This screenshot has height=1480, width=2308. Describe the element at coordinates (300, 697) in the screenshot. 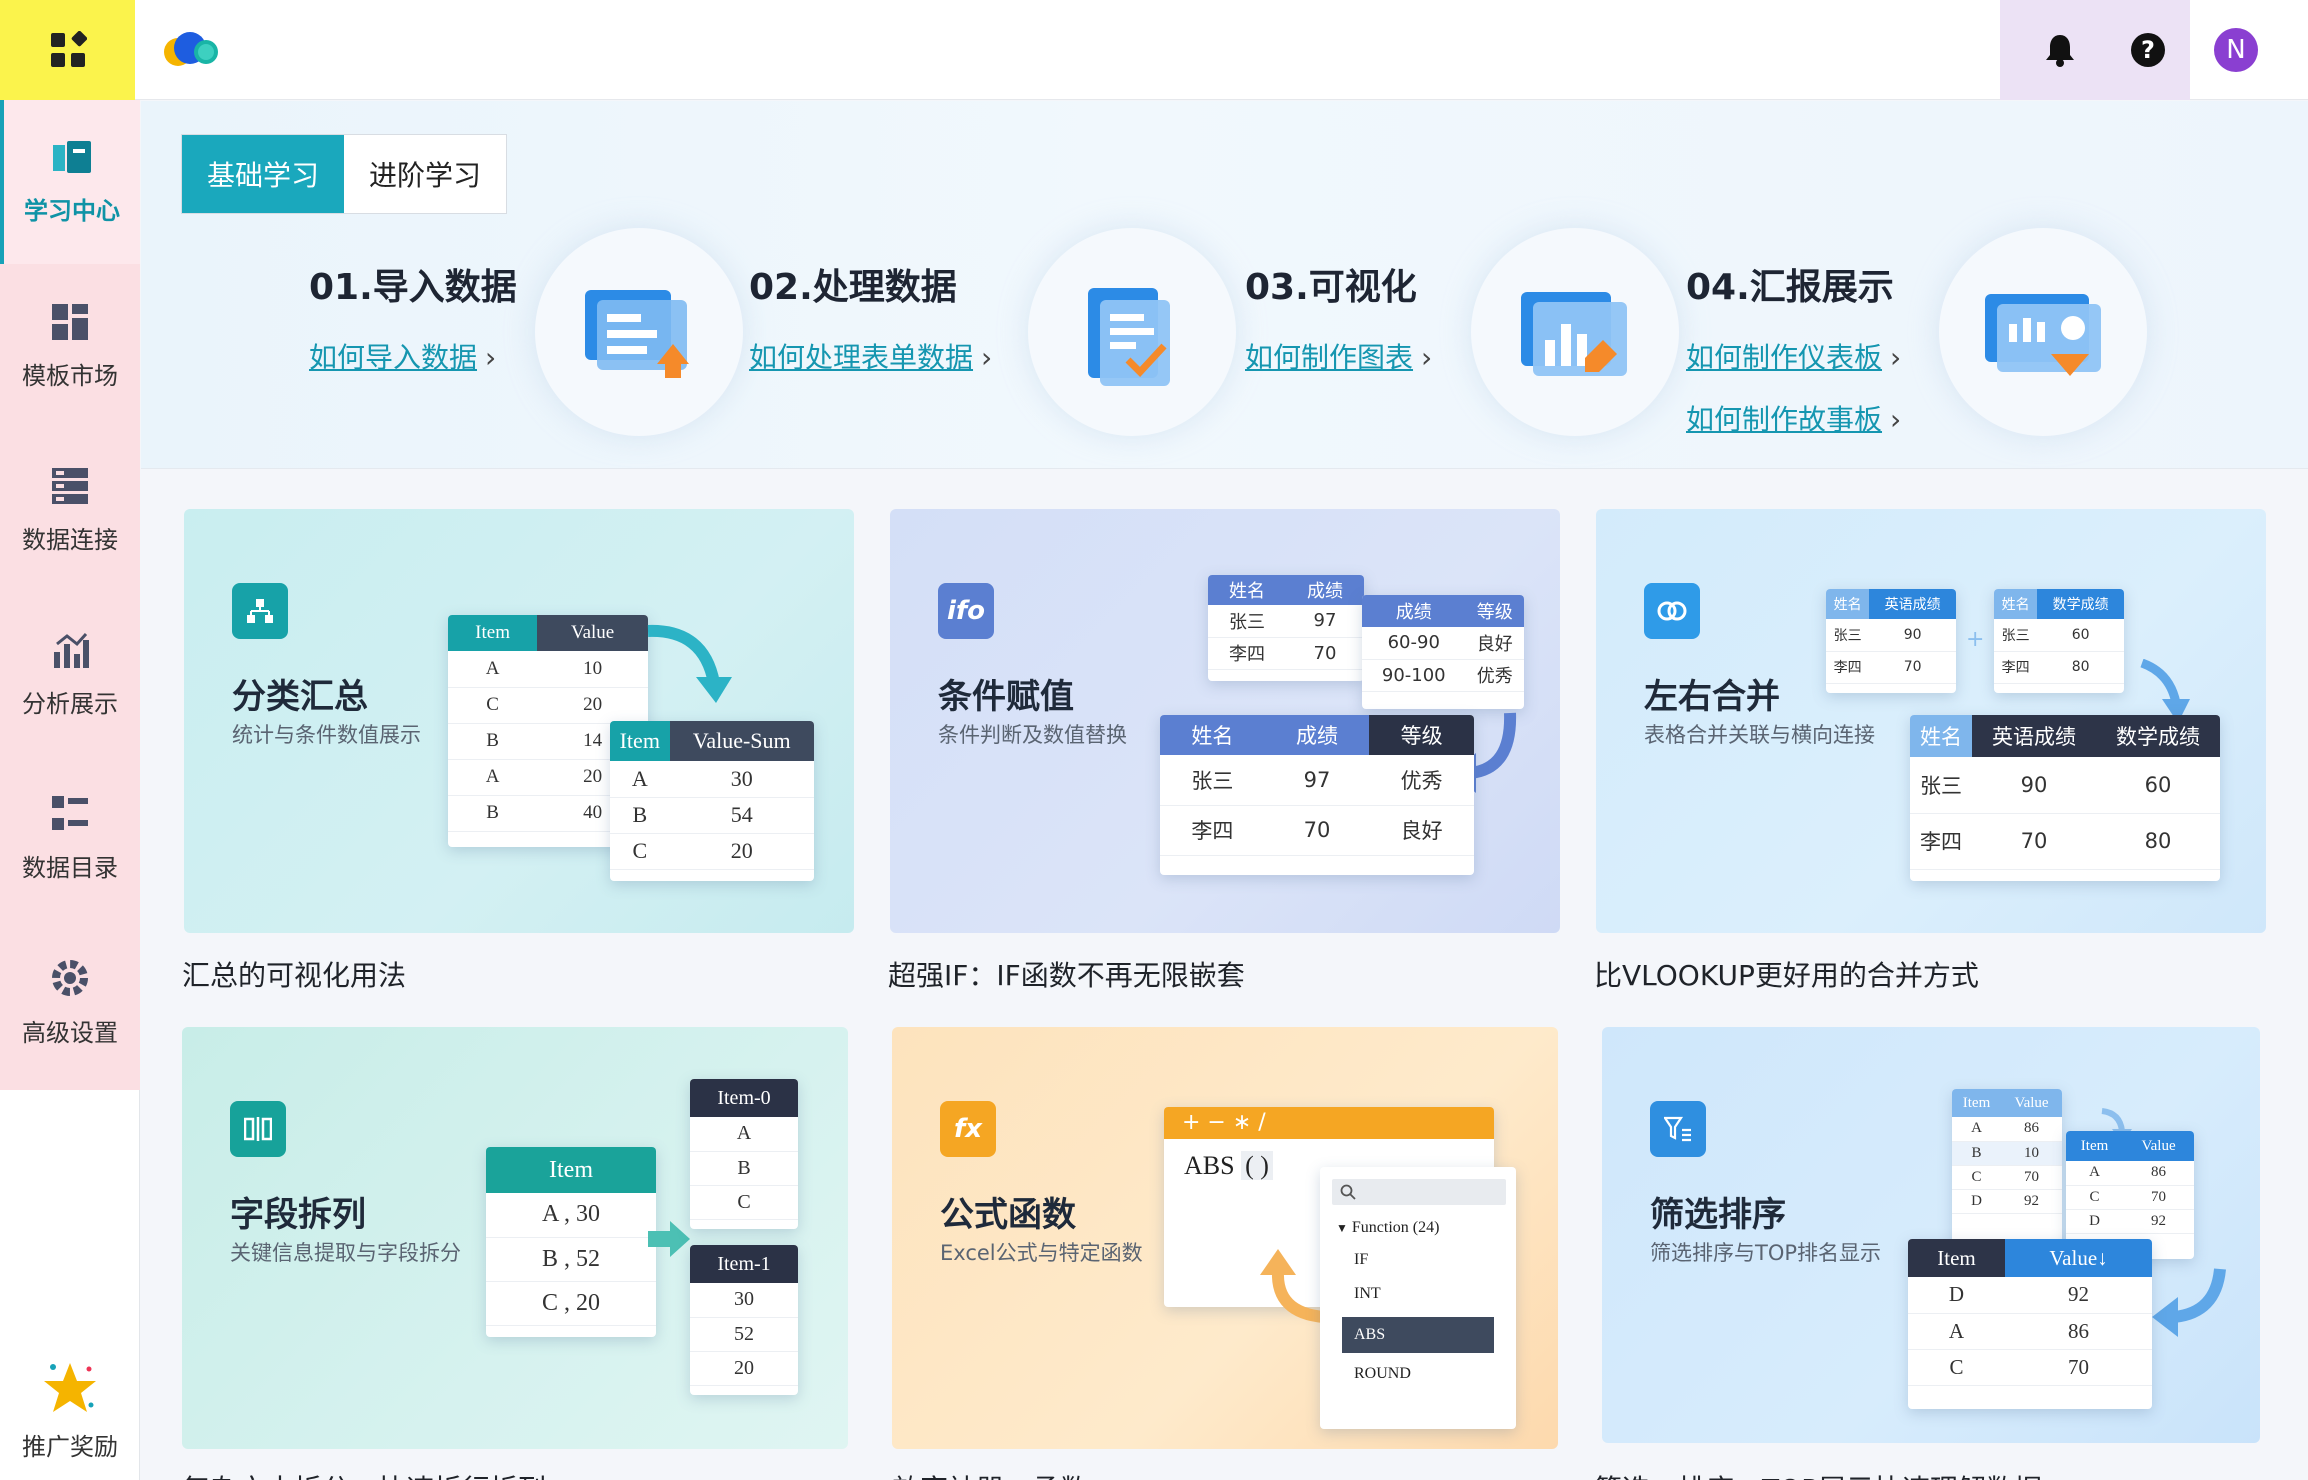

I see `card-title: 分类汇总` at that location.